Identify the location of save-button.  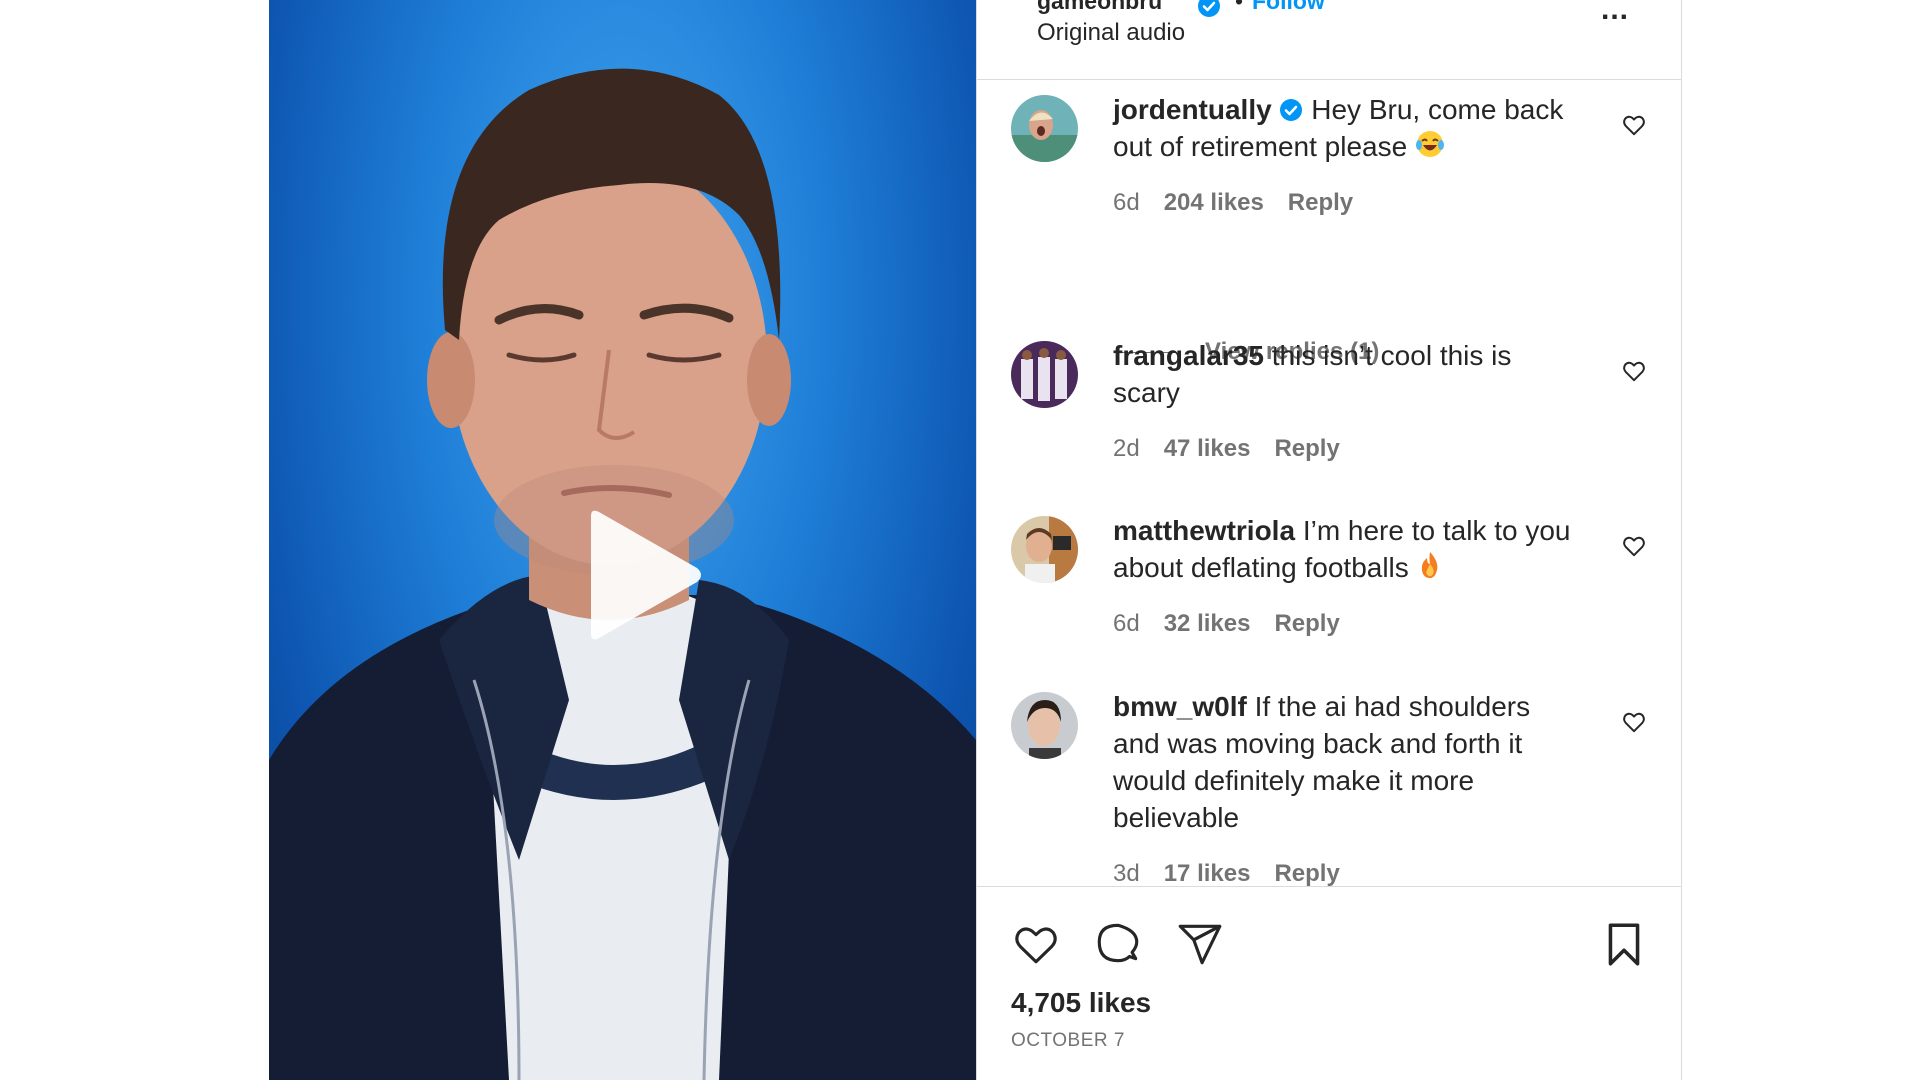
(1624, 944).